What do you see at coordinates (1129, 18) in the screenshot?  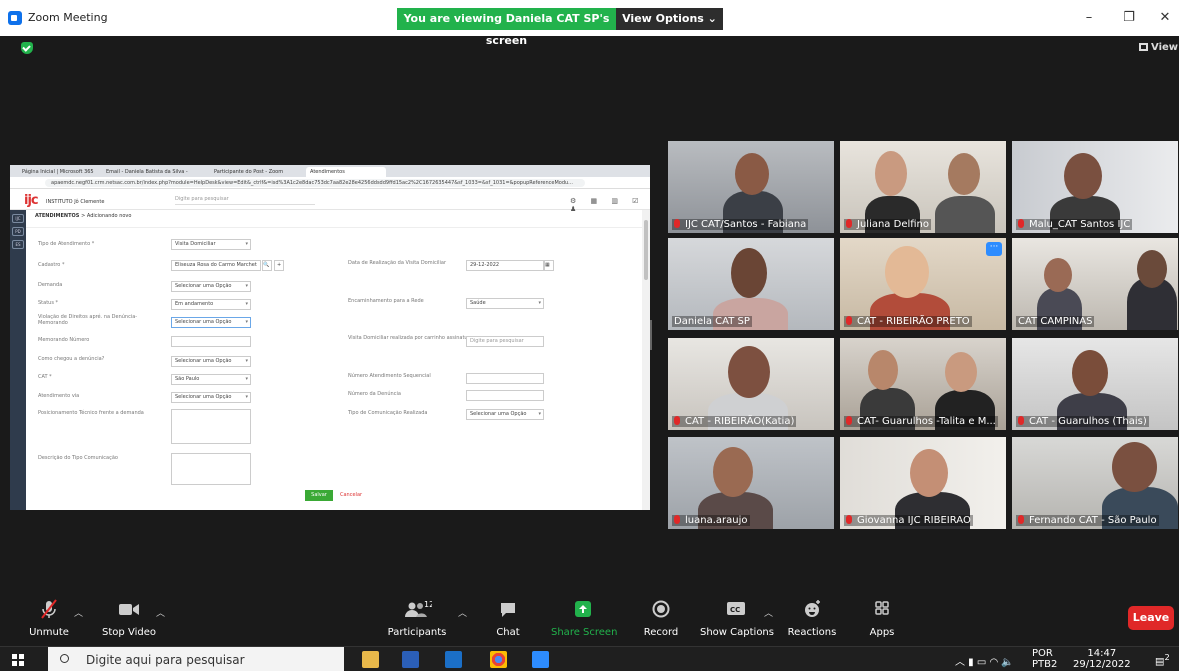 I see `restore-icon: ❐` at bounding box center [1129, 18].